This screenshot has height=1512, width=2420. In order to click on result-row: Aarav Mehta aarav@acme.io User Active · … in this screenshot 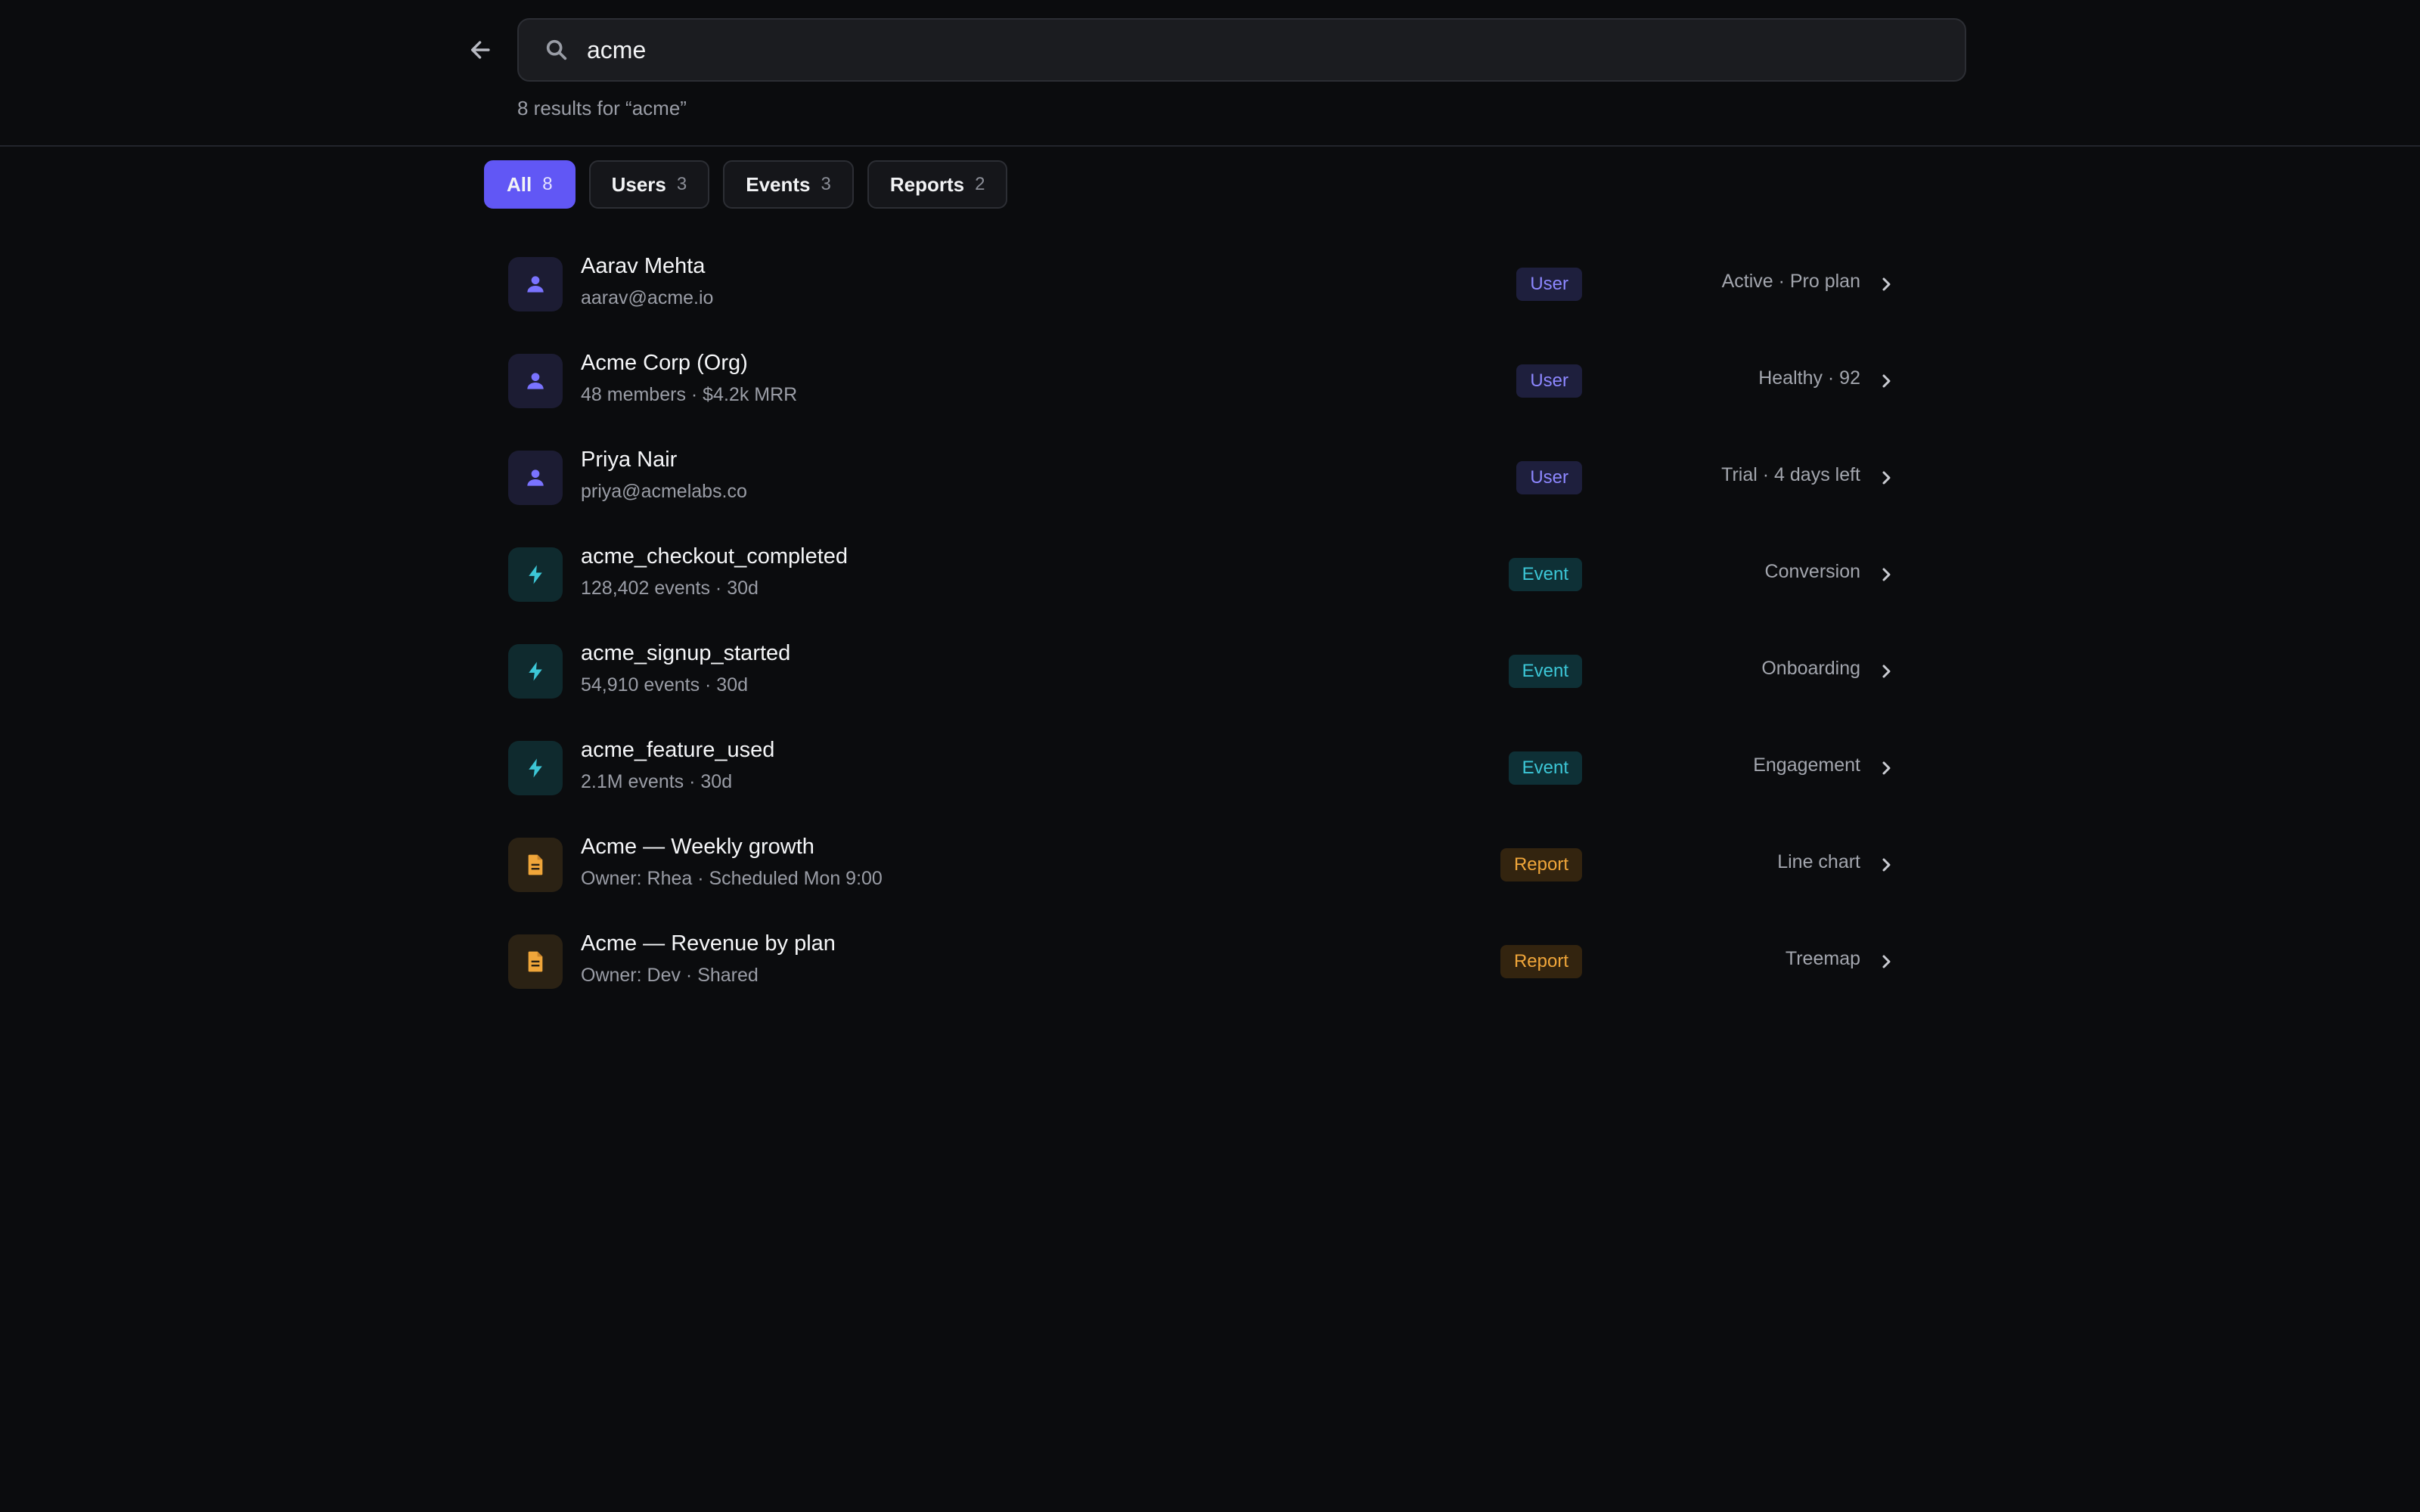, I will do `click(1202, 284)`.